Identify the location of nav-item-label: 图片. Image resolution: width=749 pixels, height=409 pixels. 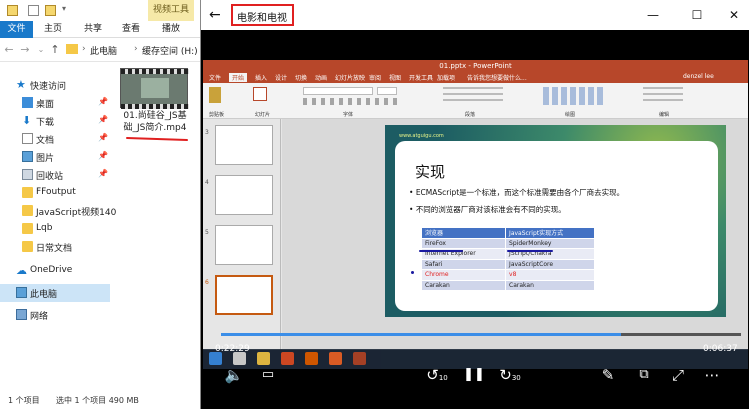
(45, 159).